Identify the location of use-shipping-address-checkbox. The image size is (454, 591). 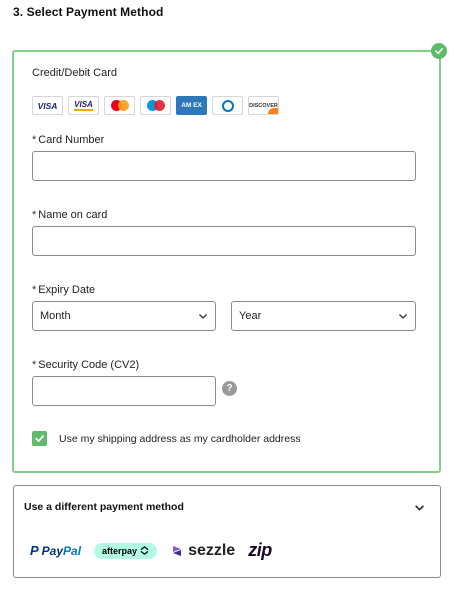
(39, 438).